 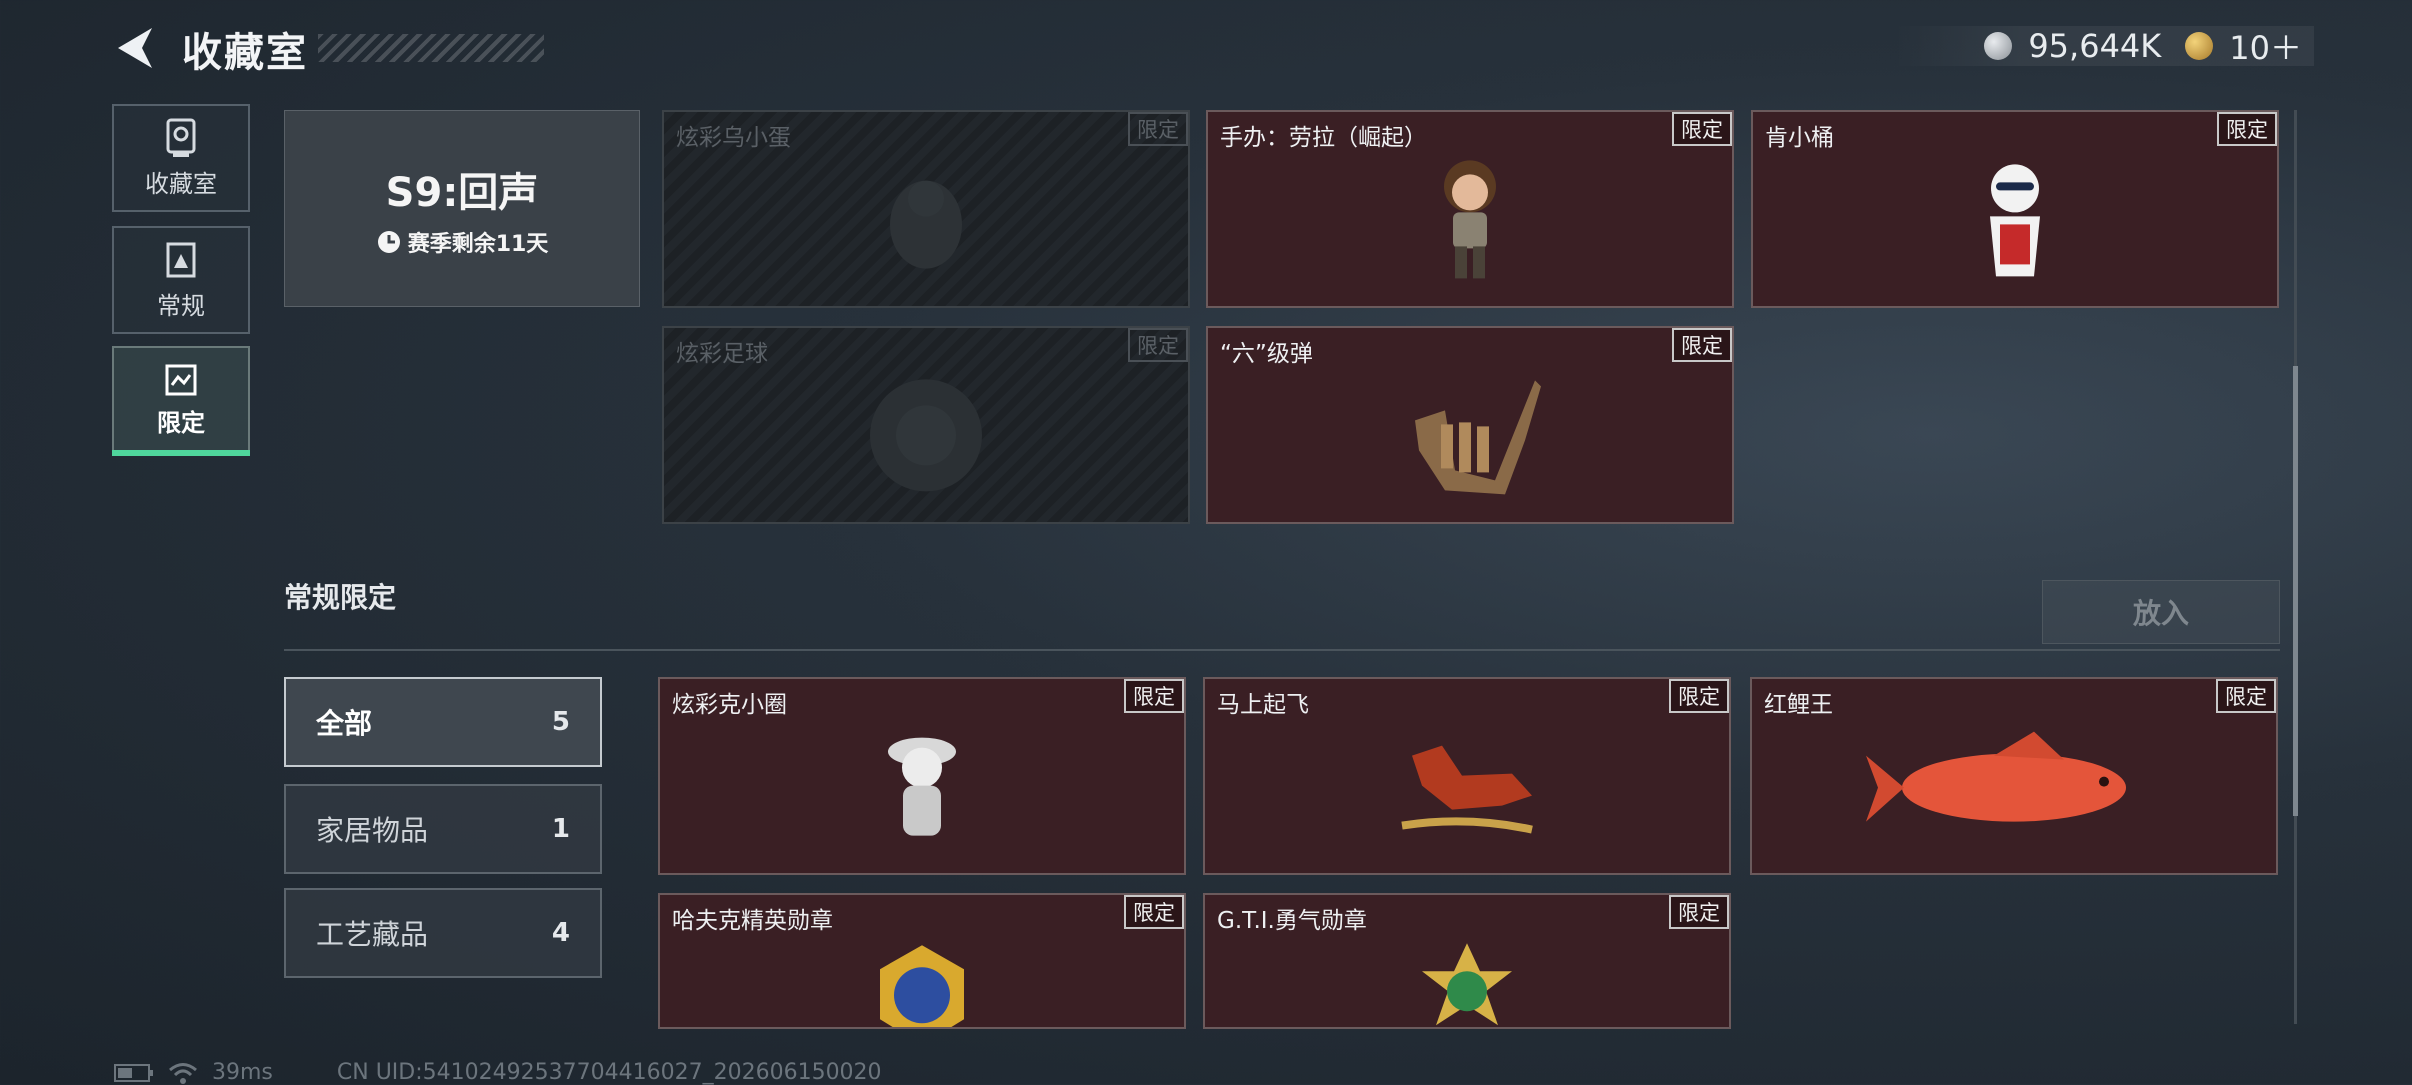 I want to click on ping-text: 39ms, so click(x=242, y=1072).